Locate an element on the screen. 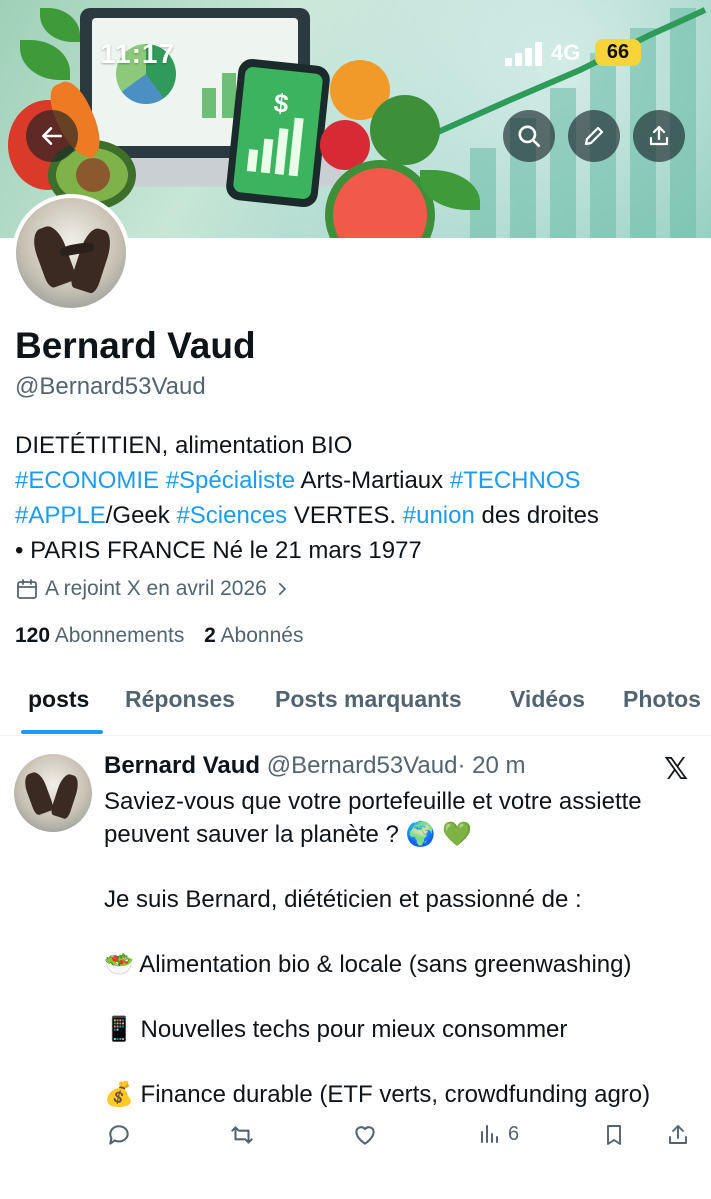  pencil-icon is located at coordinates (594, 136).